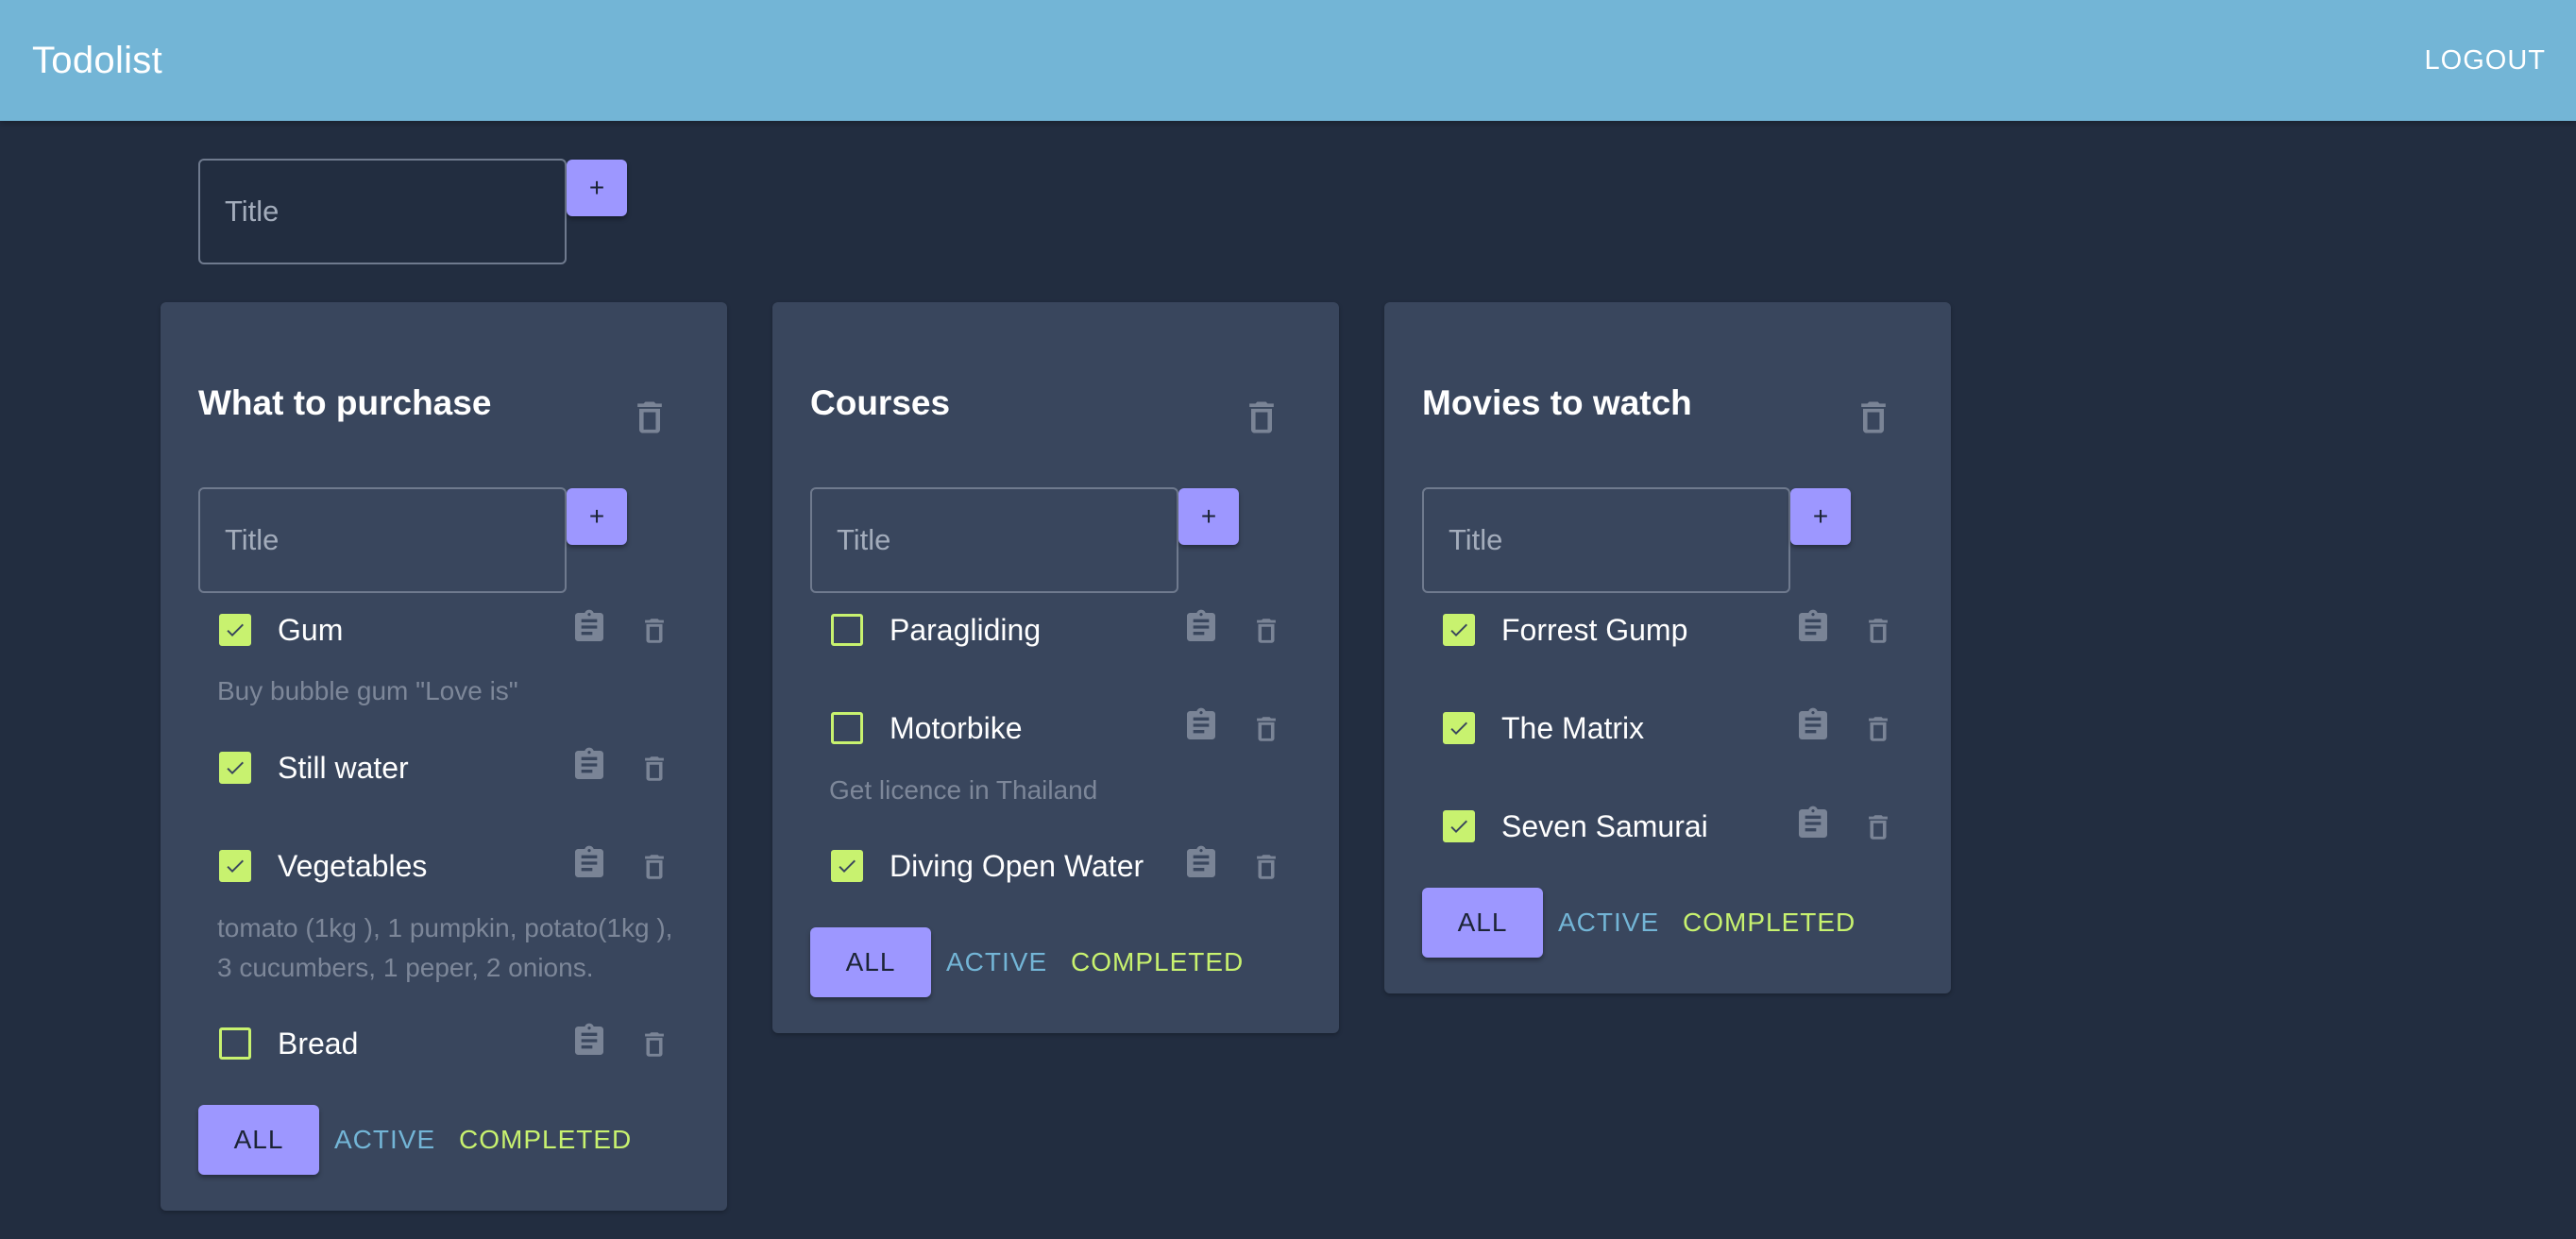  I want to click on logout-button: LOGOUT, so click(2485, 60).